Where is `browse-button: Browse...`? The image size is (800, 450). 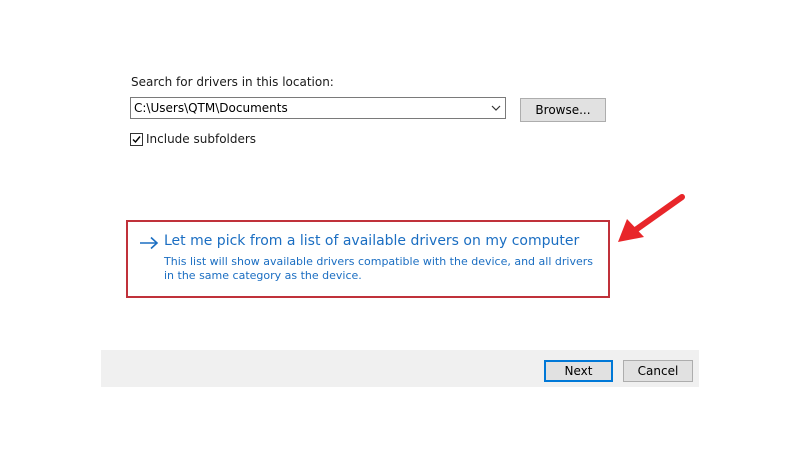 browse-button: Browse... is located at coordinates (563, 110).